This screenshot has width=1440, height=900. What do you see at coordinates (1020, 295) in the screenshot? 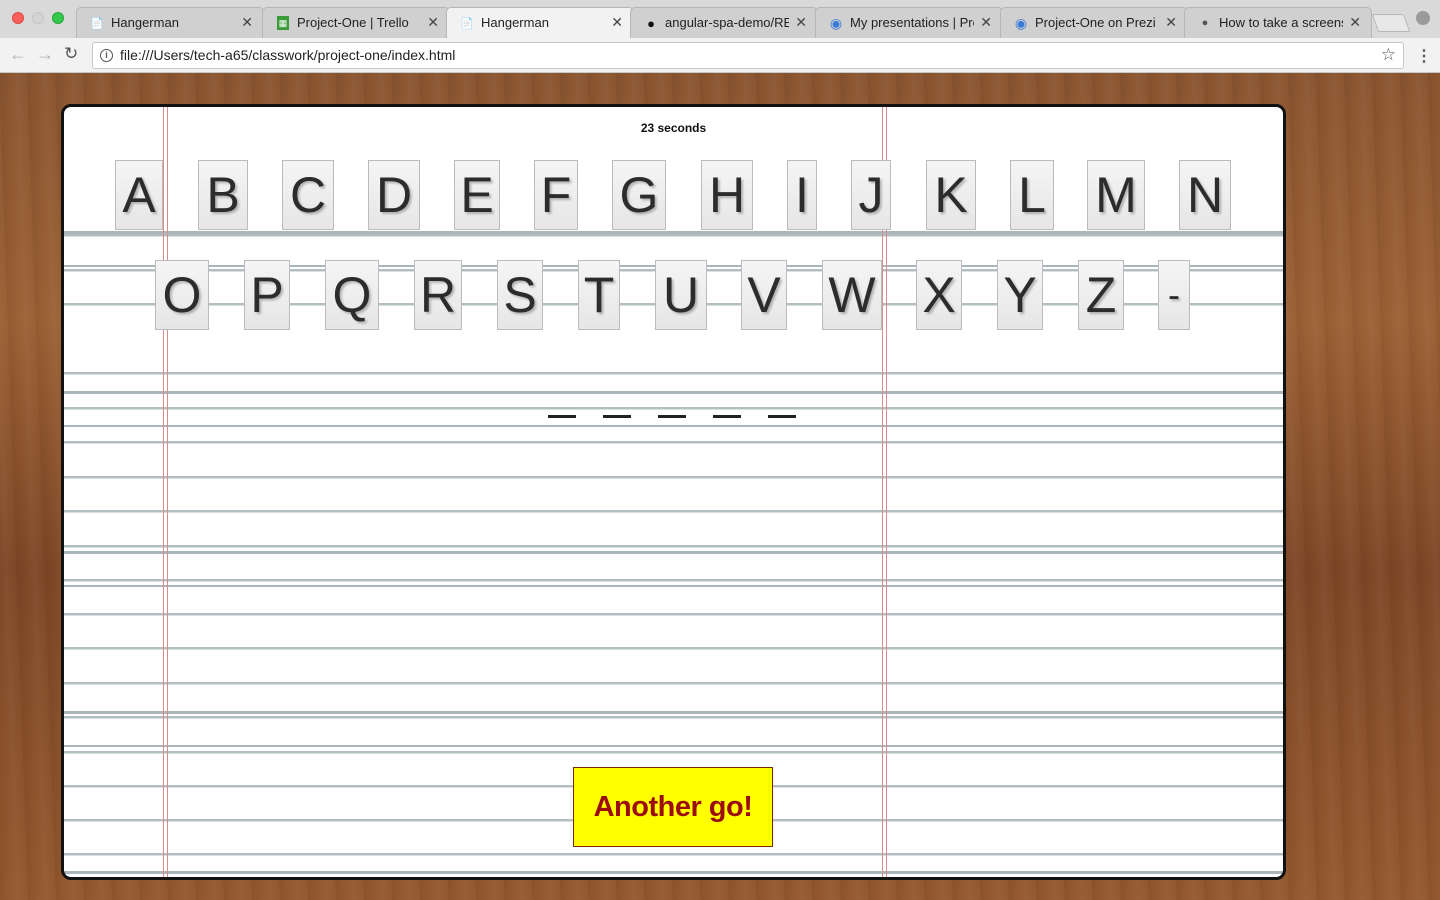
I see `letter-key-y: Y` at bounding box center [1020, 295].